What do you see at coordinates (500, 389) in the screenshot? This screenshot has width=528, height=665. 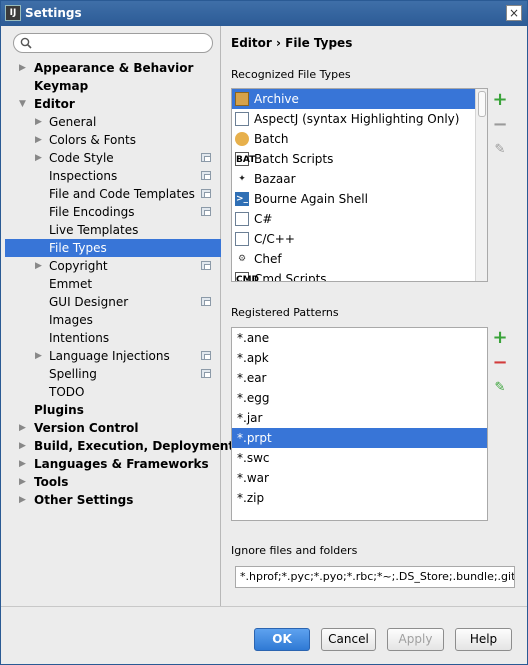 I see `edit-pattern-button: ✎` at bounding box center [500, 389].